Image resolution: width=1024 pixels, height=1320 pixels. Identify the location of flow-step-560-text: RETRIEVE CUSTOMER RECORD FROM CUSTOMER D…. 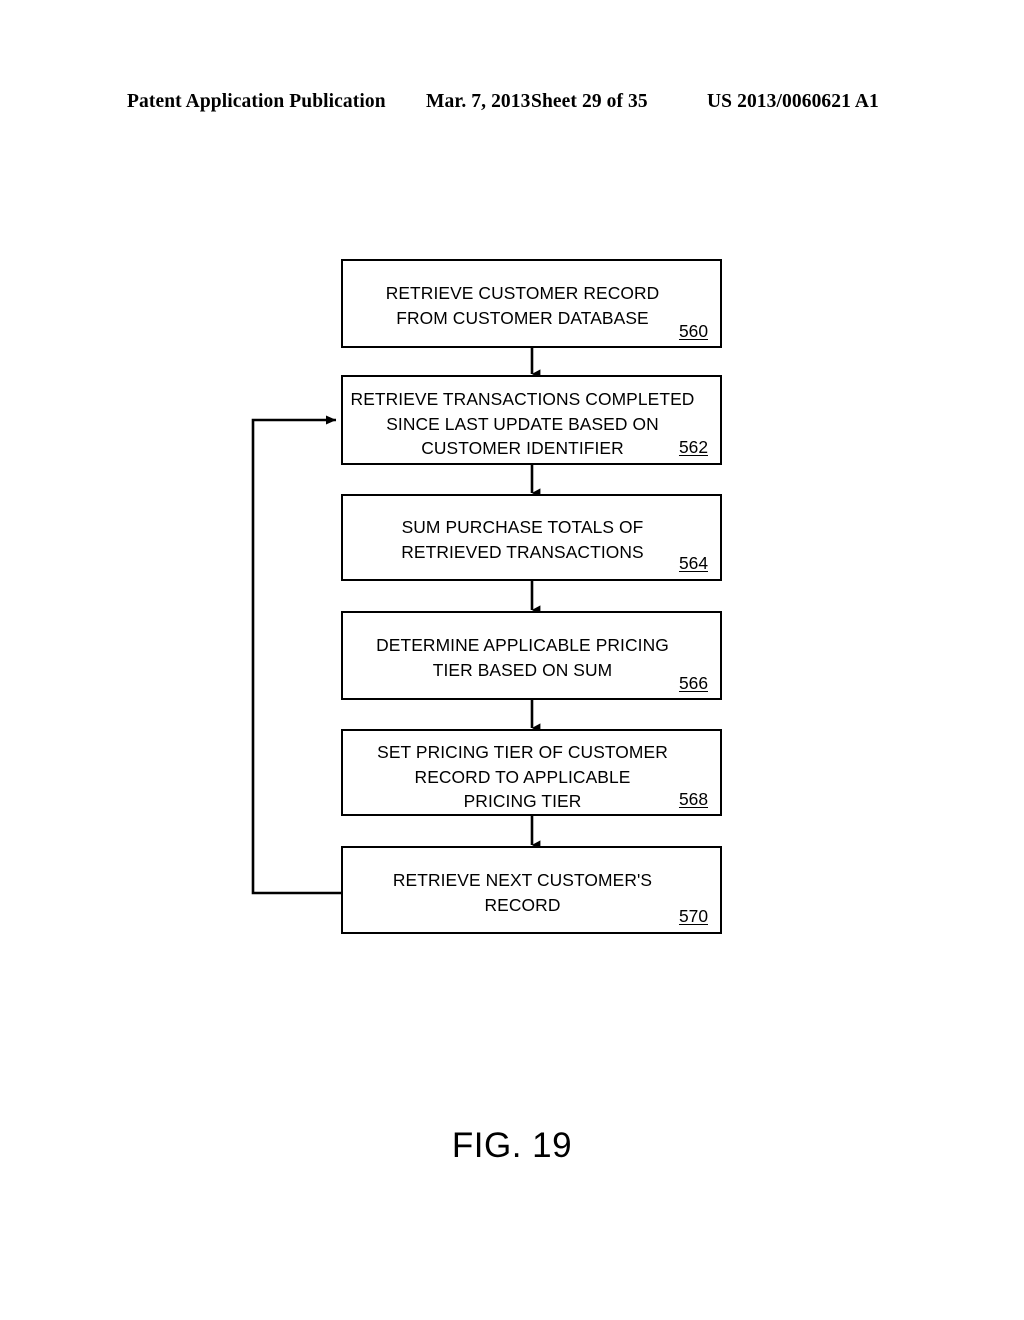
(522, 305).